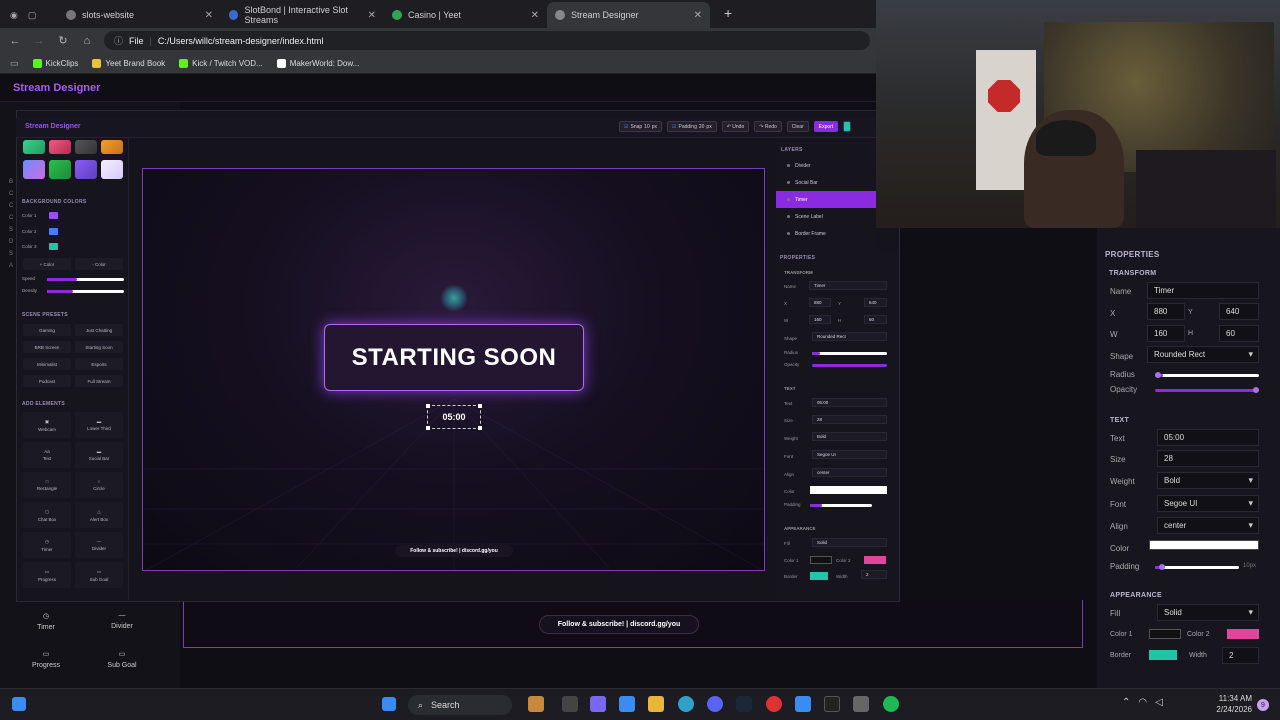 This screenshot has height=720, width=1280. I want to click on undo-button: ↶ Undo, so click(735, 126).